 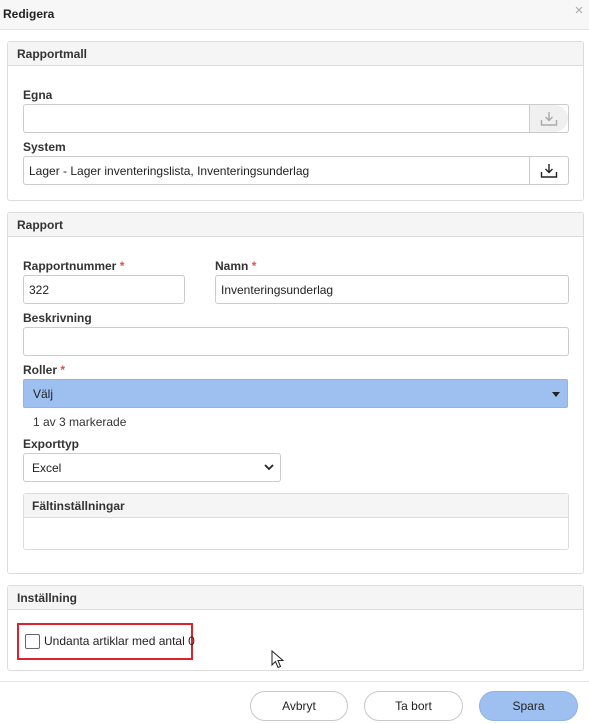 What do you see at coordinates (296, 341) in the screenshot?
I see `beskrivning-input` at bounding box center [296, 341].